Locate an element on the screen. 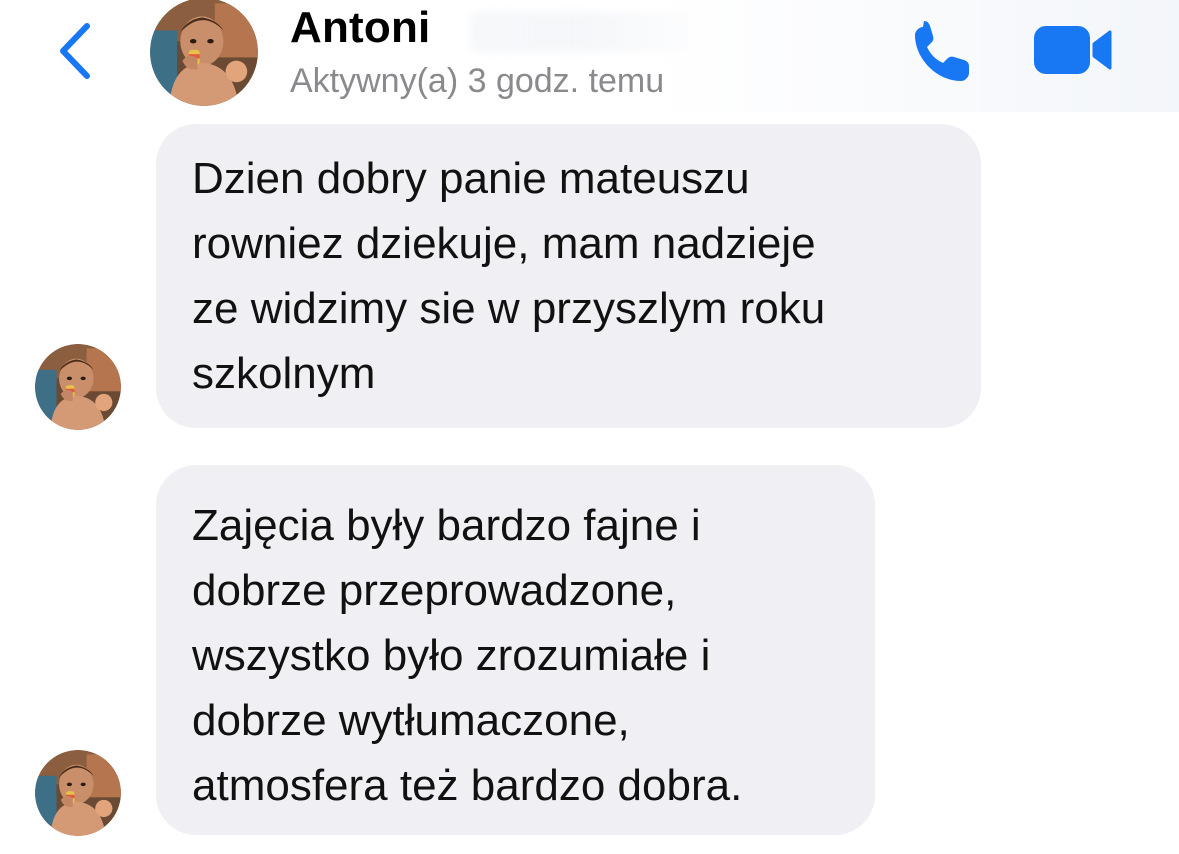  video-call-button is located at coordinates (1073, 50).